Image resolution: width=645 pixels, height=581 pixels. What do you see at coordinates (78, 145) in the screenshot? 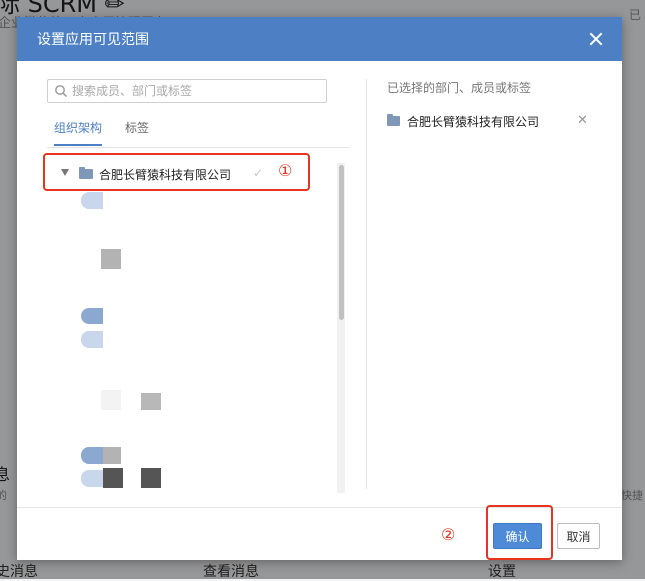
I see `active-tab-indicator` at bounding box center [78, 145].